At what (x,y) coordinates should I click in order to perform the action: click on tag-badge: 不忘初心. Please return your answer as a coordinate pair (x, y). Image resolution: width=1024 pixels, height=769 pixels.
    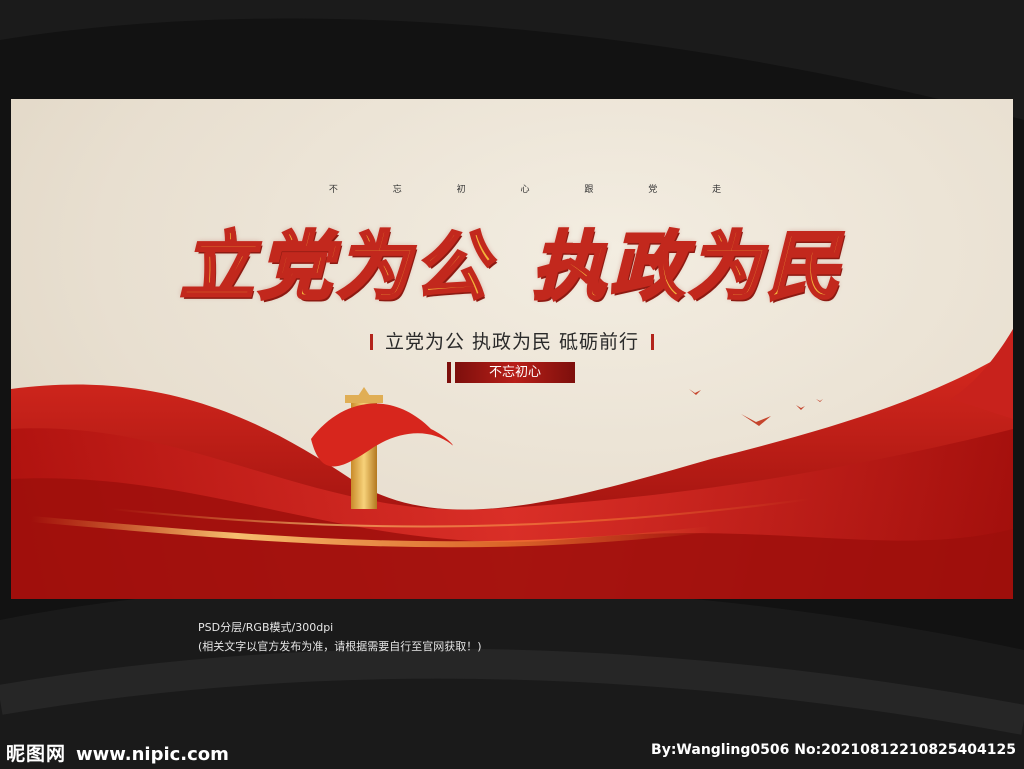
    Looking at the image, I should click on (511, 372).